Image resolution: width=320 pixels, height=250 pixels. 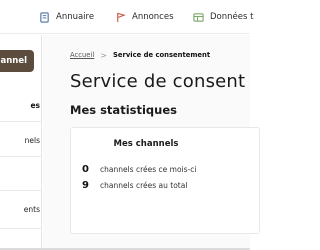 I want to click on page-title: Service de consent, so click(x=158, y=81).